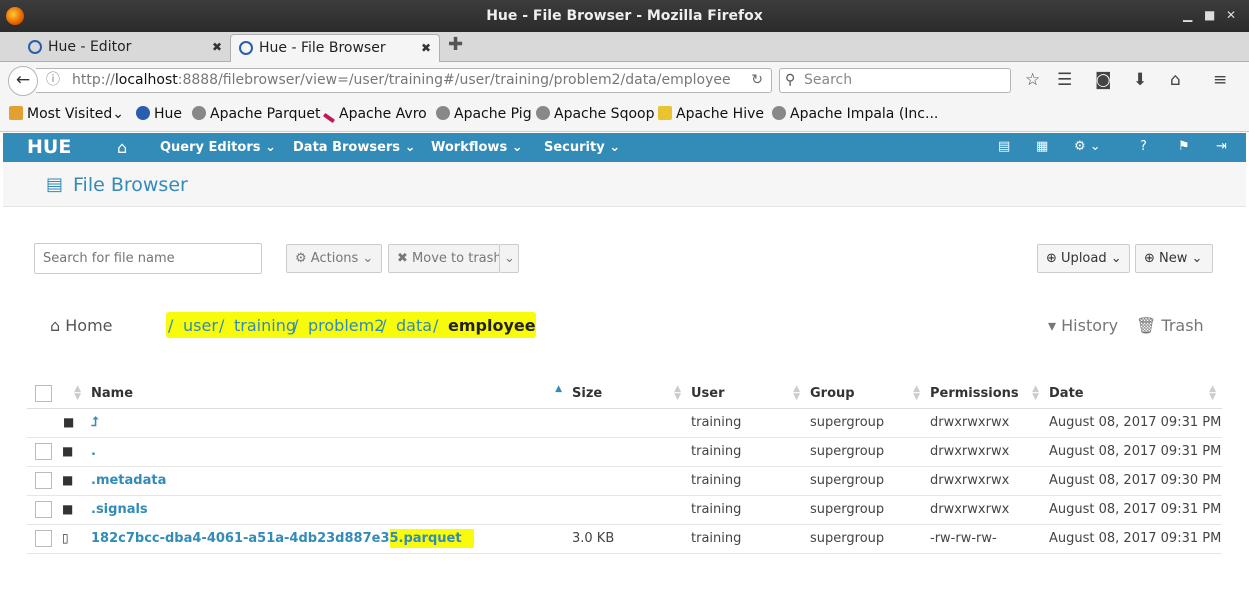 The image size is (1249, 614). Describe the element at coordinates (218, 147) in the screenshot. I see `menu-query-editors: Query Editors ⌄` at that location.